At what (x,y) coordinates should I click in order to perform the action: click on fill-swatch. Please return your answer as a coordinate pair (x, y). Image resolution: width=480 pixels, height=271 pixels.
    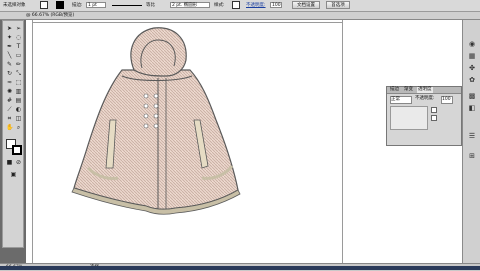
    Looking at the image, I should click on (44, 5).